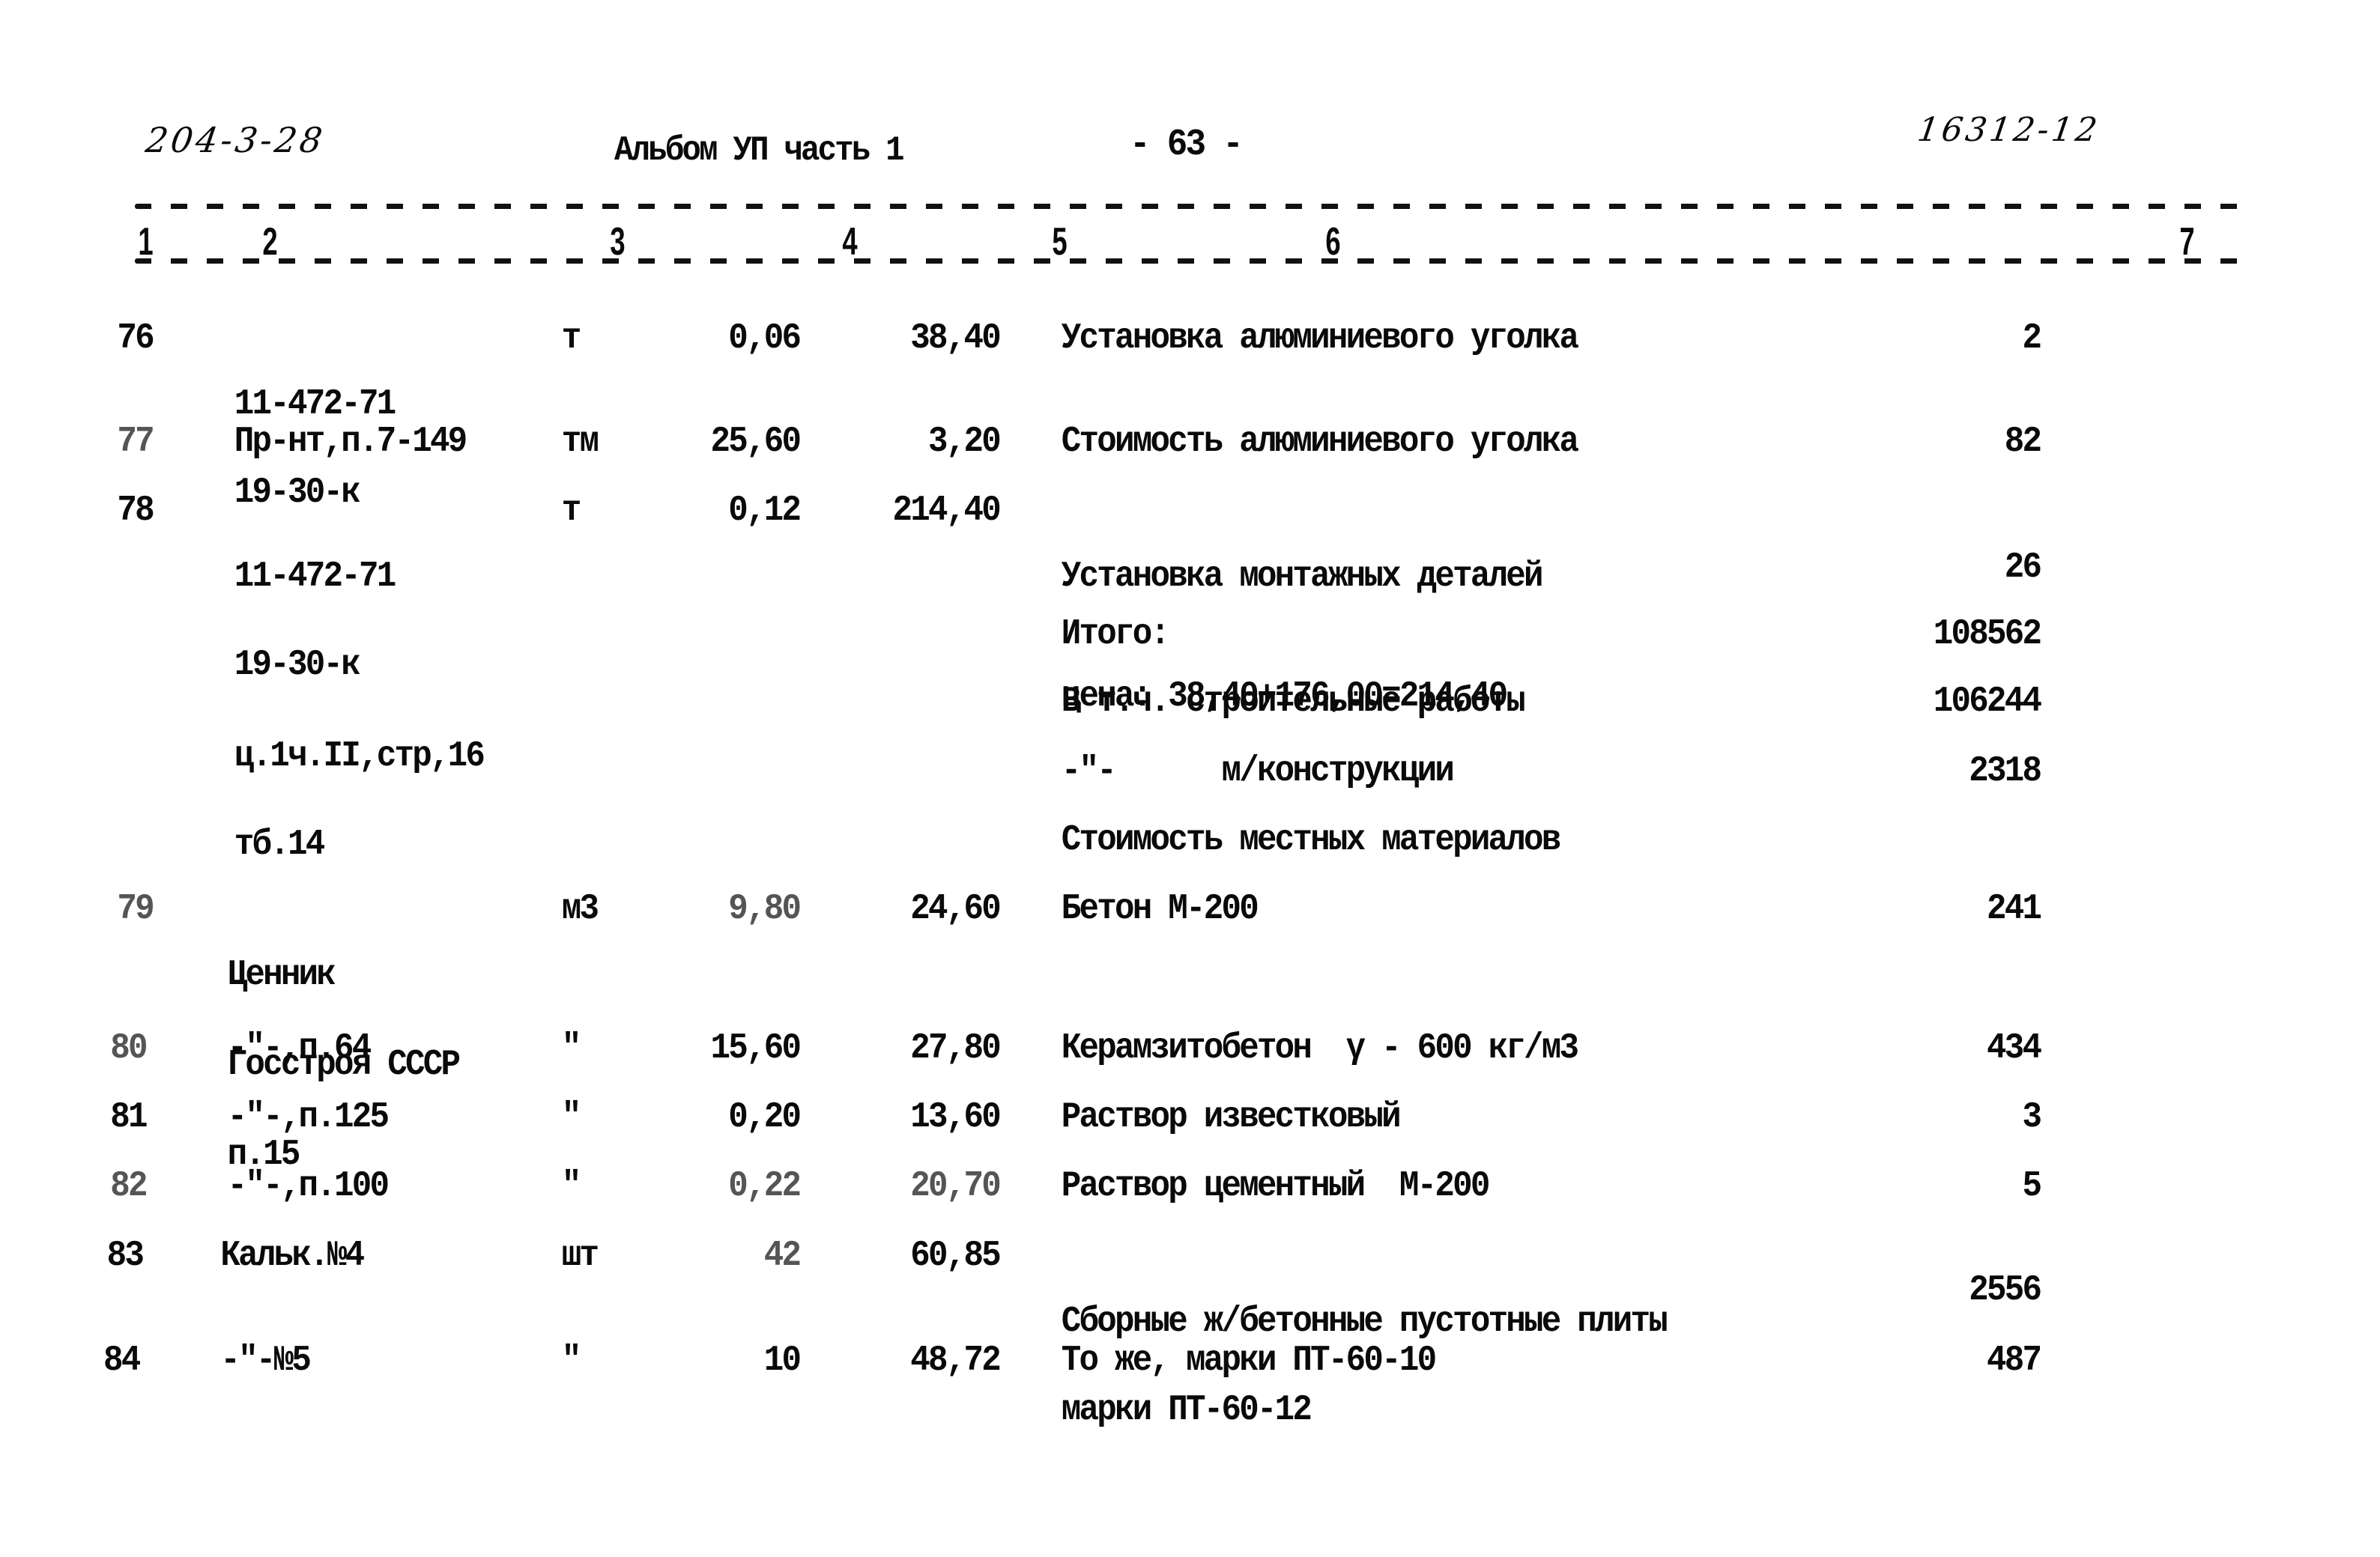  I want to click on reference-line: тб.14, so click(279, 845).